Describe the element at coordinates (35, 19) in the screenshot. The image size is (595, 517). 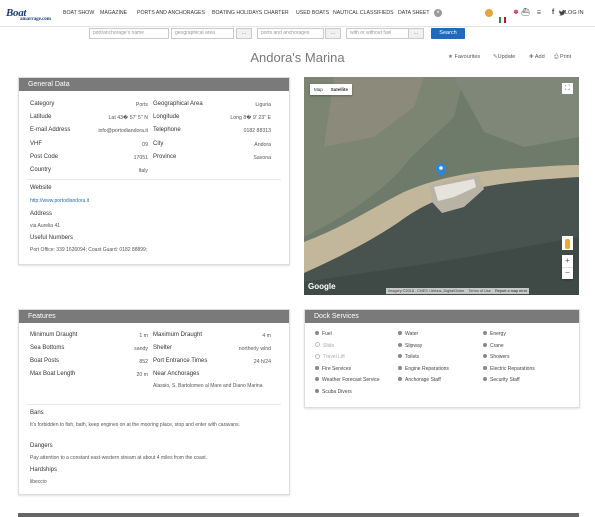
I see `logo-subtext: amarrage.com` at that location.